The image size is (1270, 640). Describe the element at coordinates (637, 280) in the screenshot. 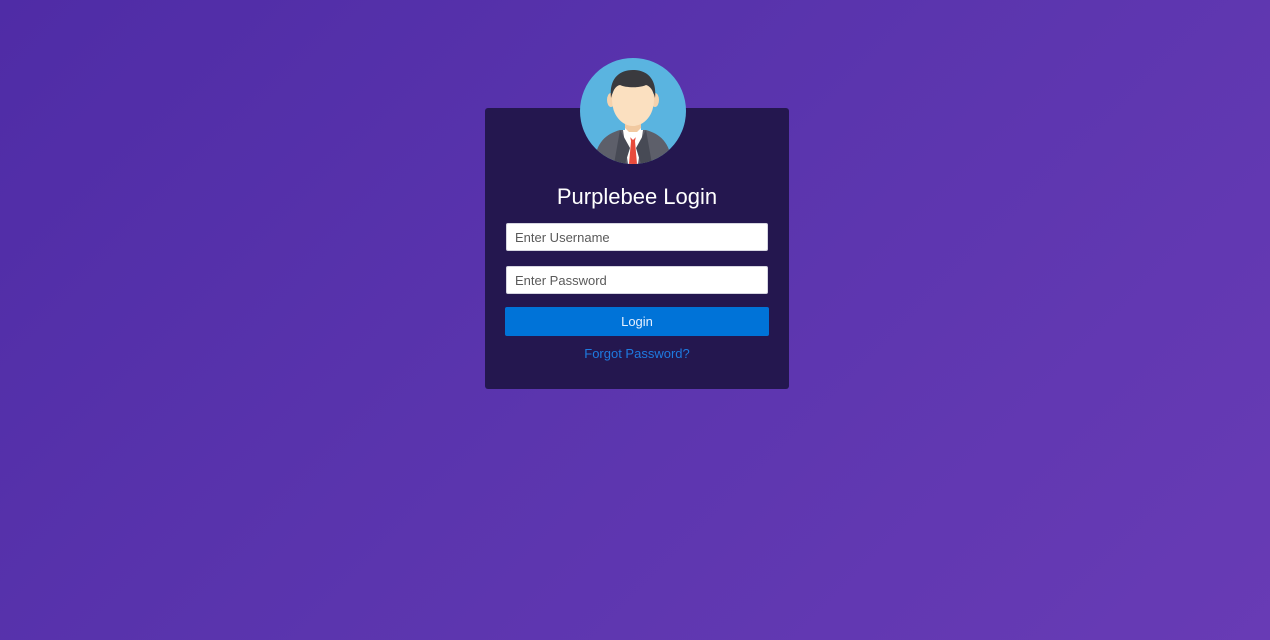

I see `password-input` at that location.